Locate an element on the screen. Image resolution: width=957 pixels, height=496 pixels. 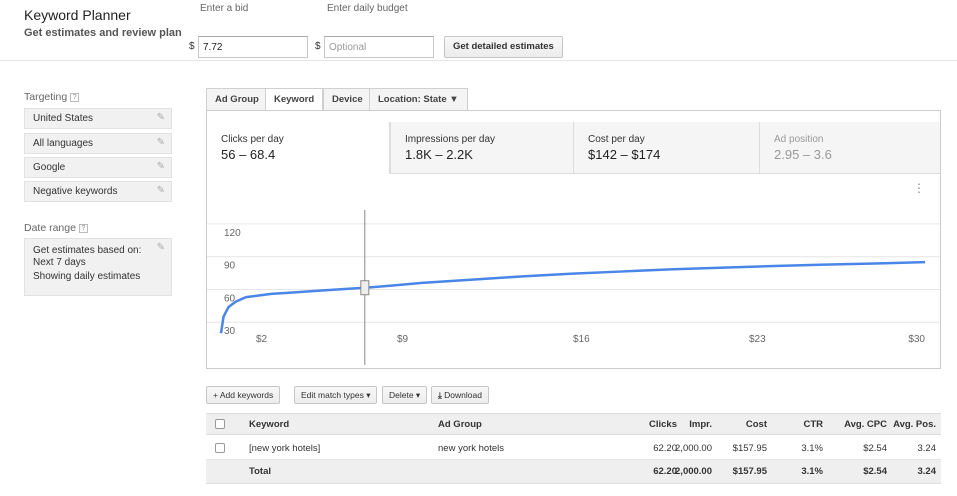
row-keyword: [new york hotels] is located at coordinates (284, 448).